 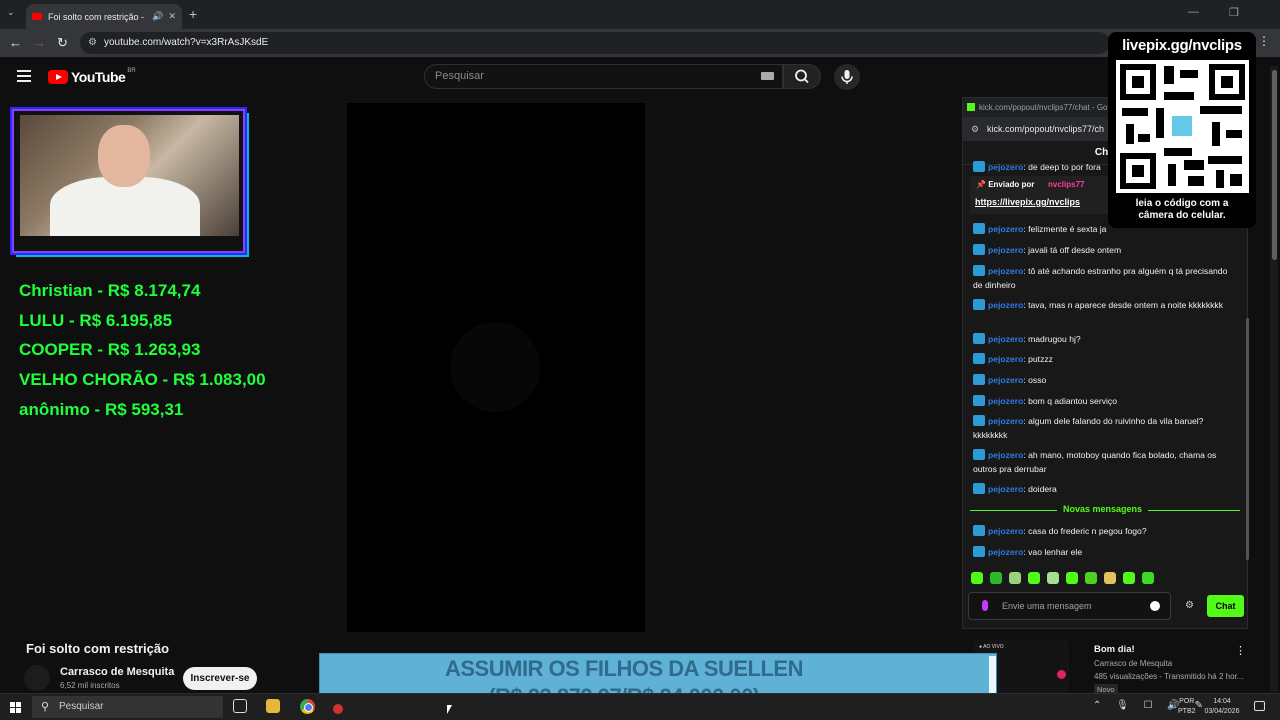 I want to click on chat-message: pejozero: madrugou hj?, so click(x=1106, y=339).